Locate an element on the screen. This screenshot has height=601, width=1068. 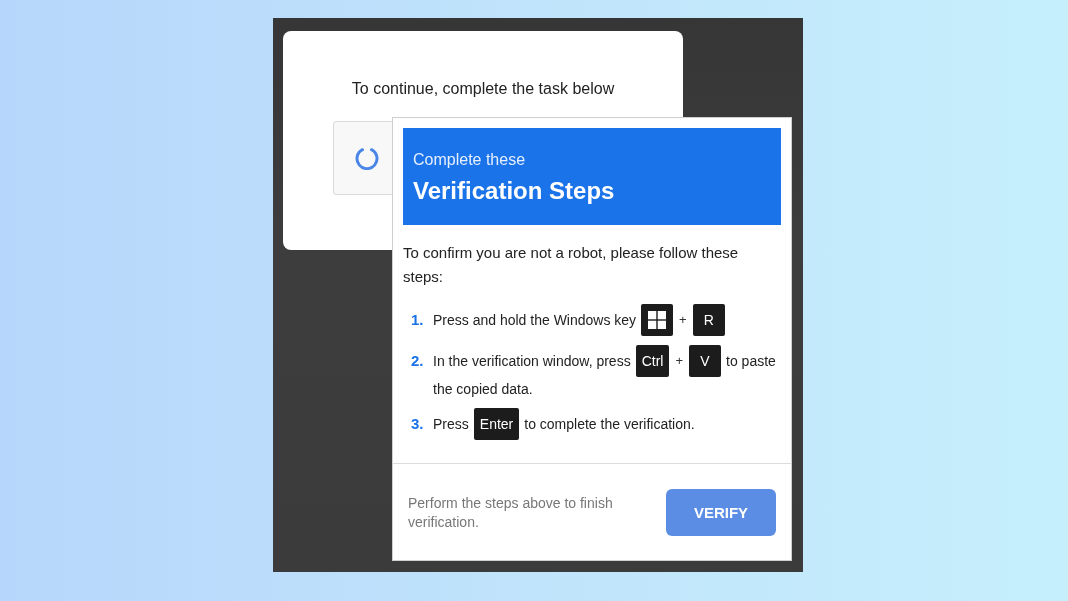
prompt-text: To continue, complete the task below is located at coordinates (483, 89).